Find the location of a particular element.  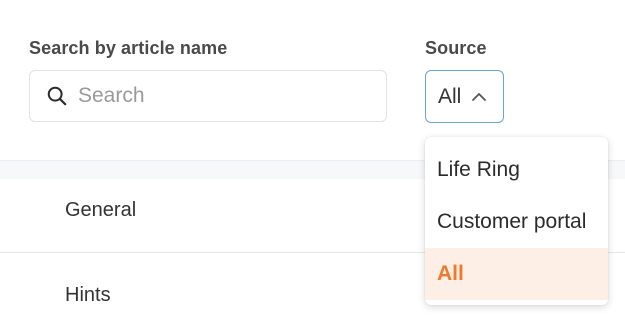

source-dropdown-menu: Life Ring Customer portal All is located at coordinates (516, 221).